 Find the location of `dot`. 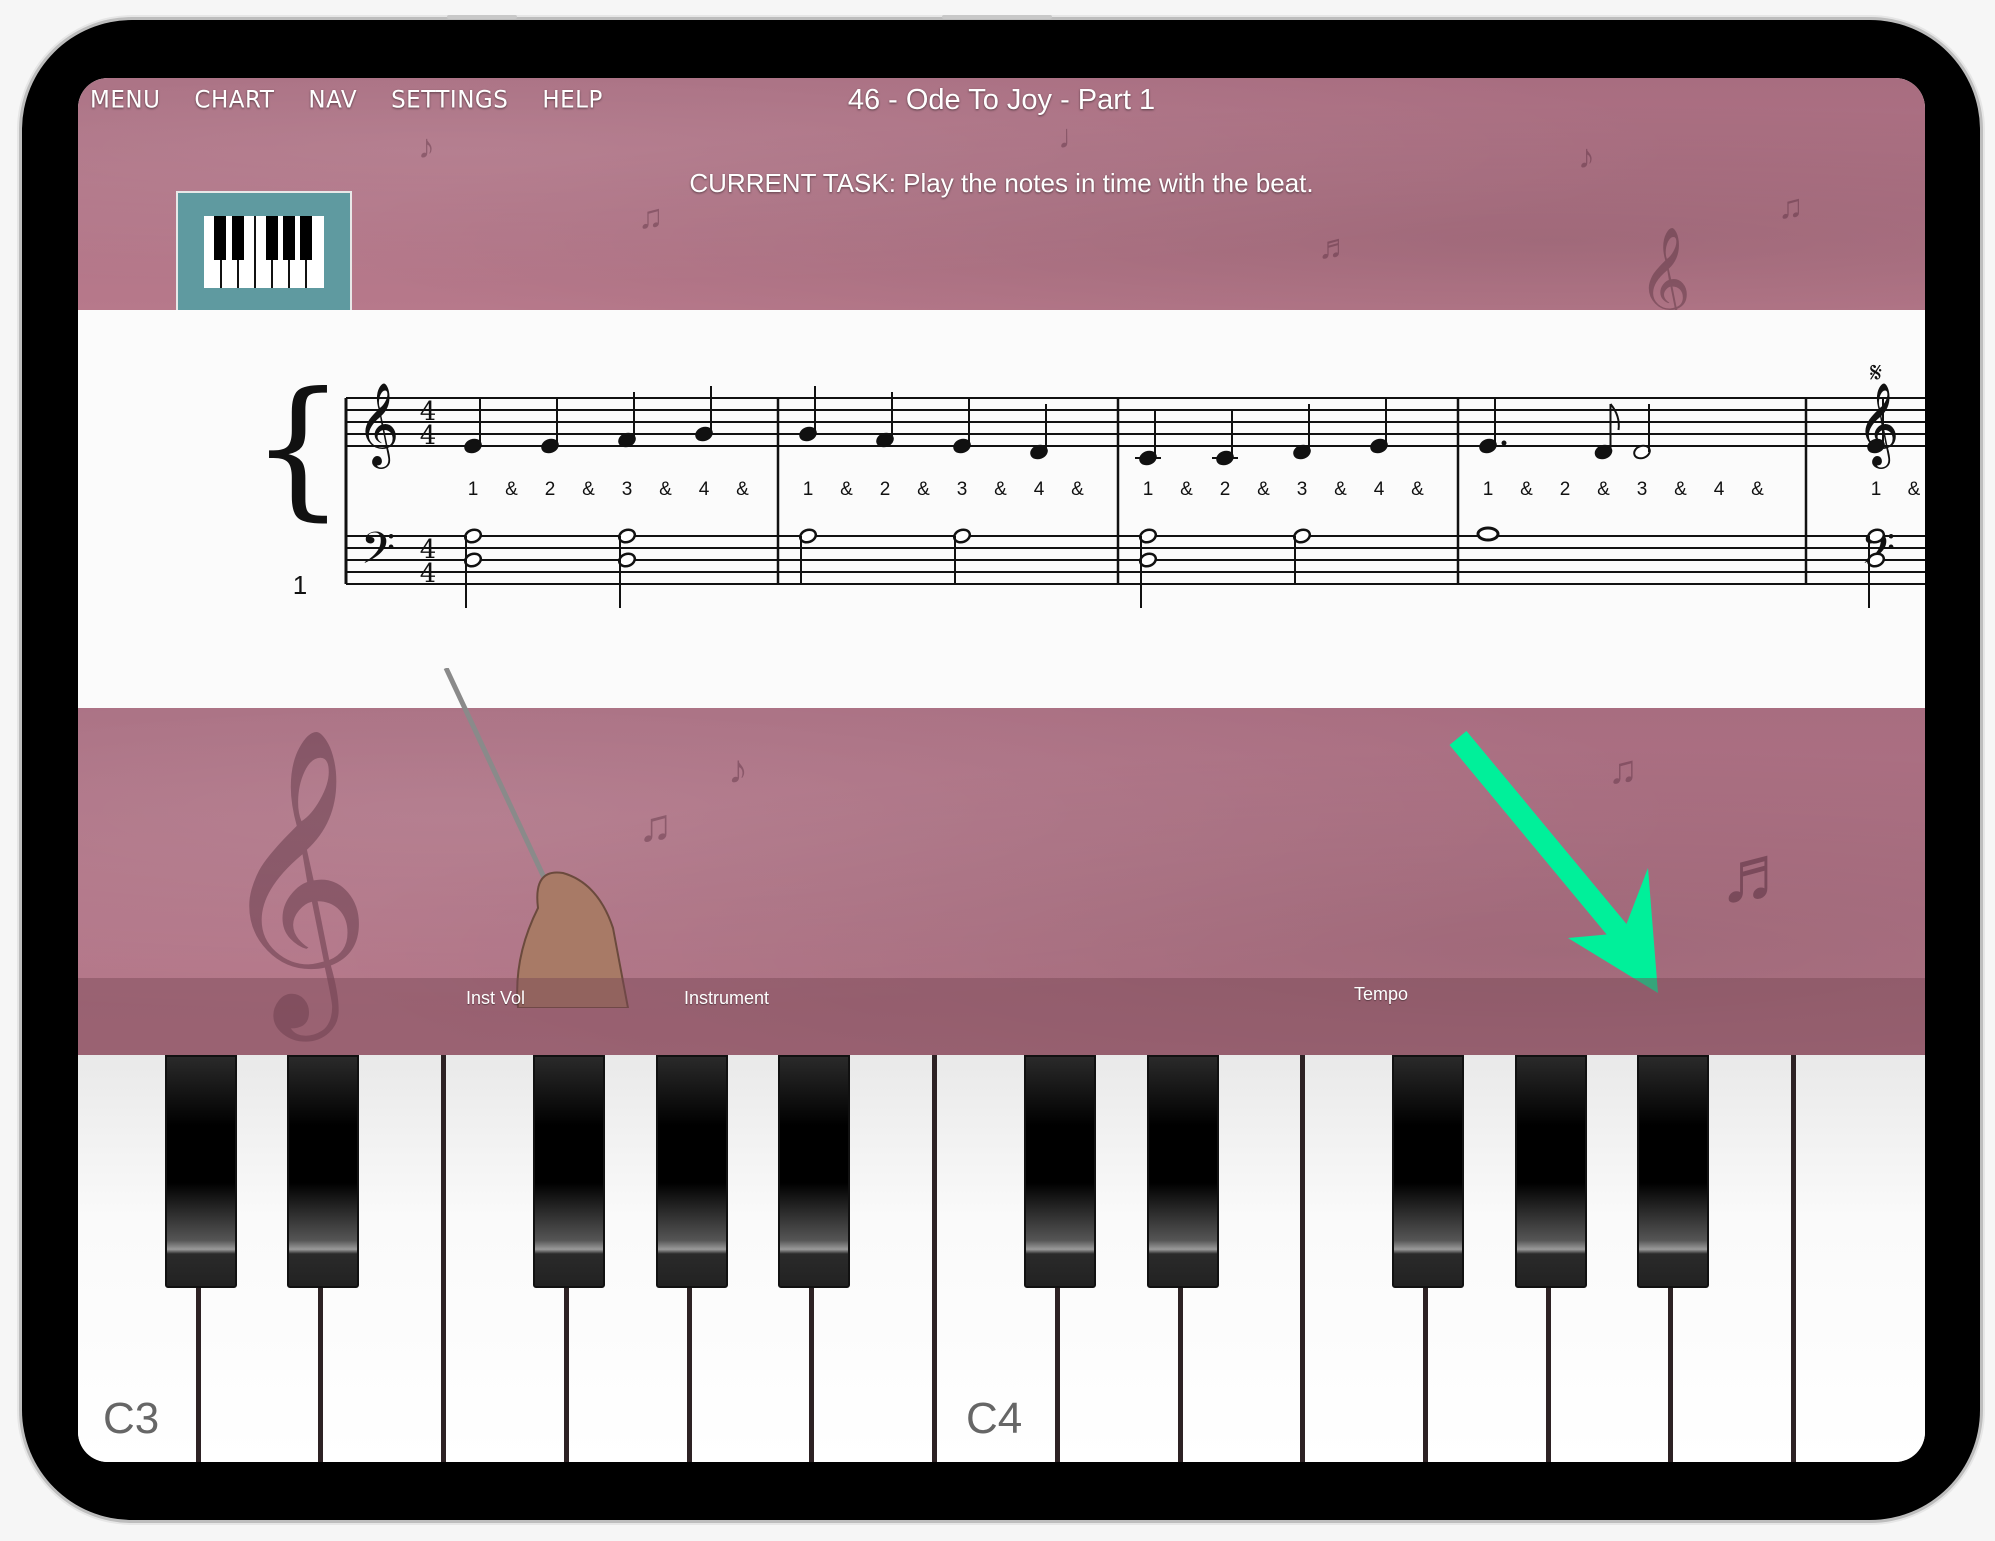

dot is located at coordinates (1504, 443).